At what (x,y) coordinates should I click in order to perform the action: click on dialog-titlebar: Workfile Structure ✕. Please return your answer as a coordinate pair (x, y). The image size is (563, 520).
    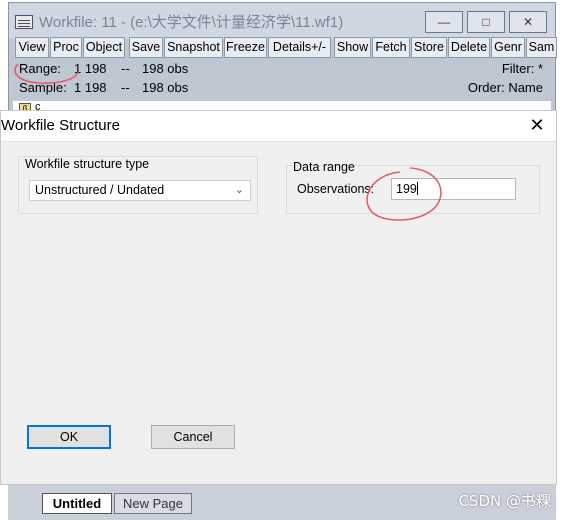
    Looking at the image, I should click on (278, 126).